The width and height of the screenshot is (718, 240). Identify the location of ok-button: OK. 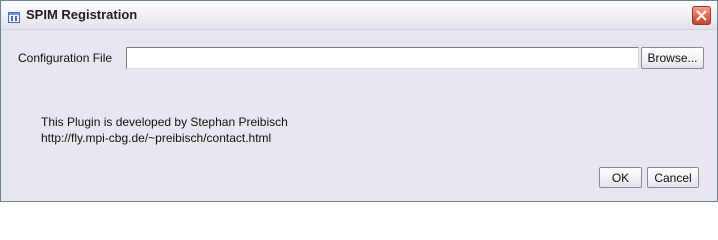
(620, 177).